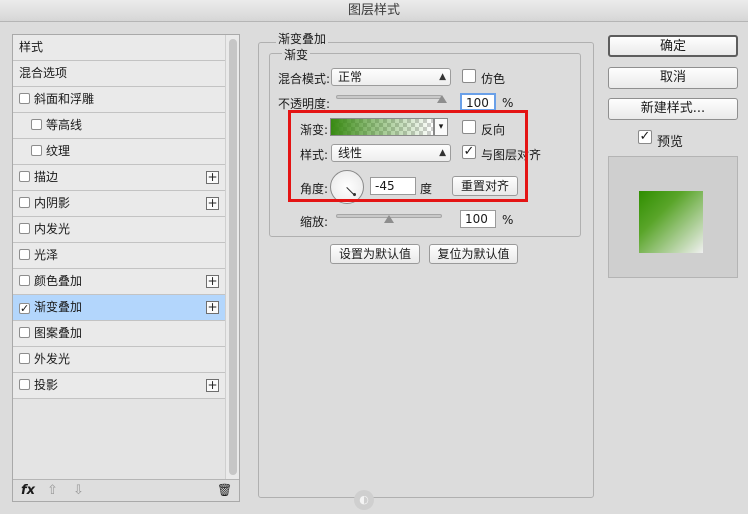 The image size is (748, 514). What do you see at coordinates (374, 11) in the screenshot?
I see `window-title: 图层样式` at bounding box center [374, 11].